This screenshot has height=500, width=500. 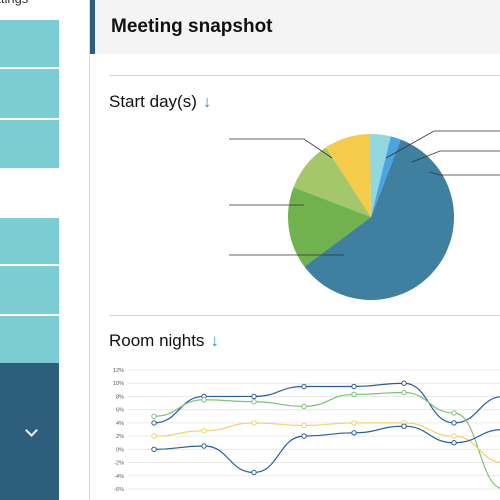 I want to click on y-tick-label: 12%, so click(x=118, y=371).